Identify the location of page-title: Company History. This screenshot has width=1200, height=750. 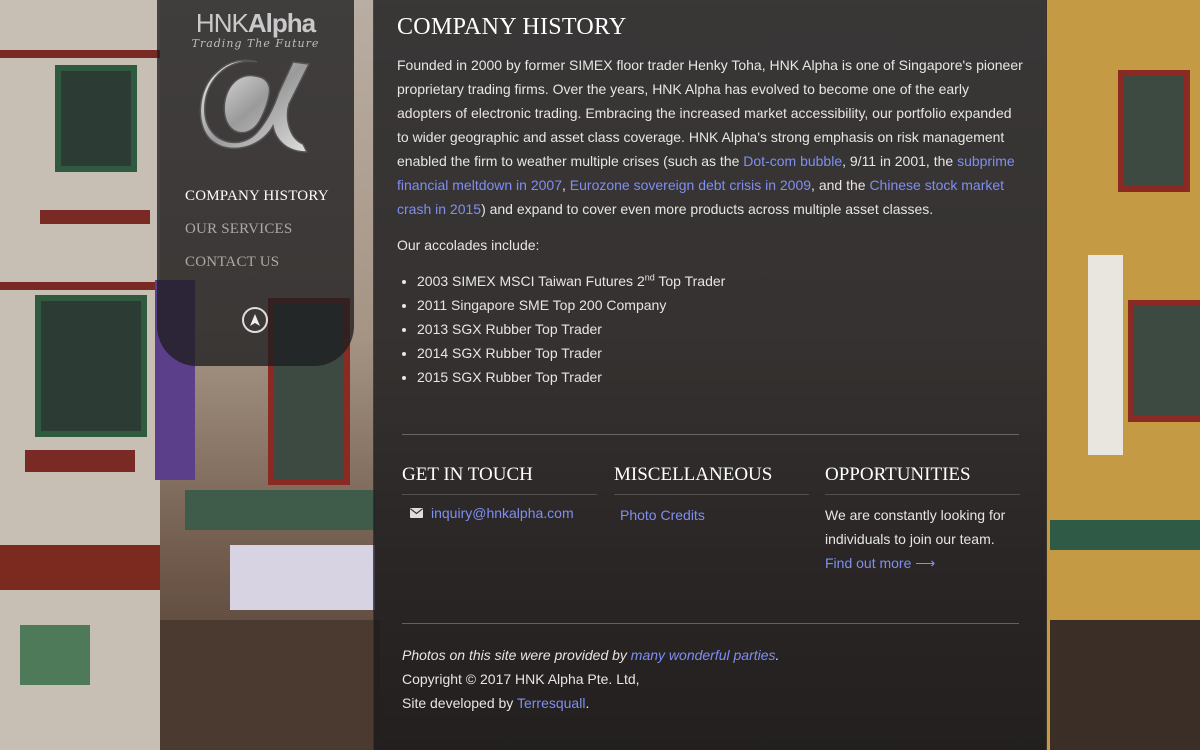
(512, 27).